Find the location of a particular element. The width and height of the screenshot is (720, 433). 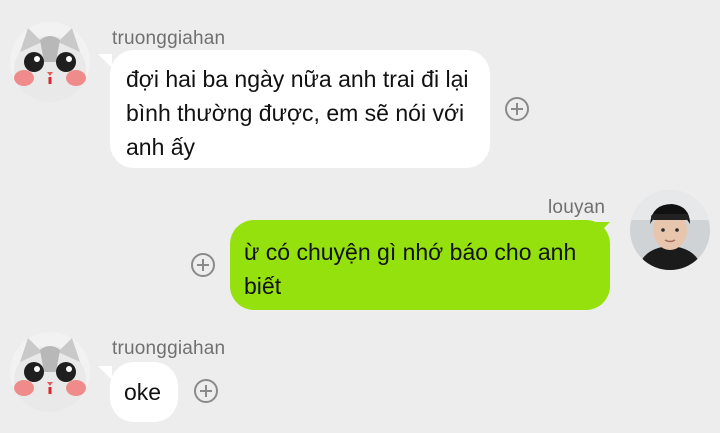

sender-name: louyan is located at coordinates (577, 207).